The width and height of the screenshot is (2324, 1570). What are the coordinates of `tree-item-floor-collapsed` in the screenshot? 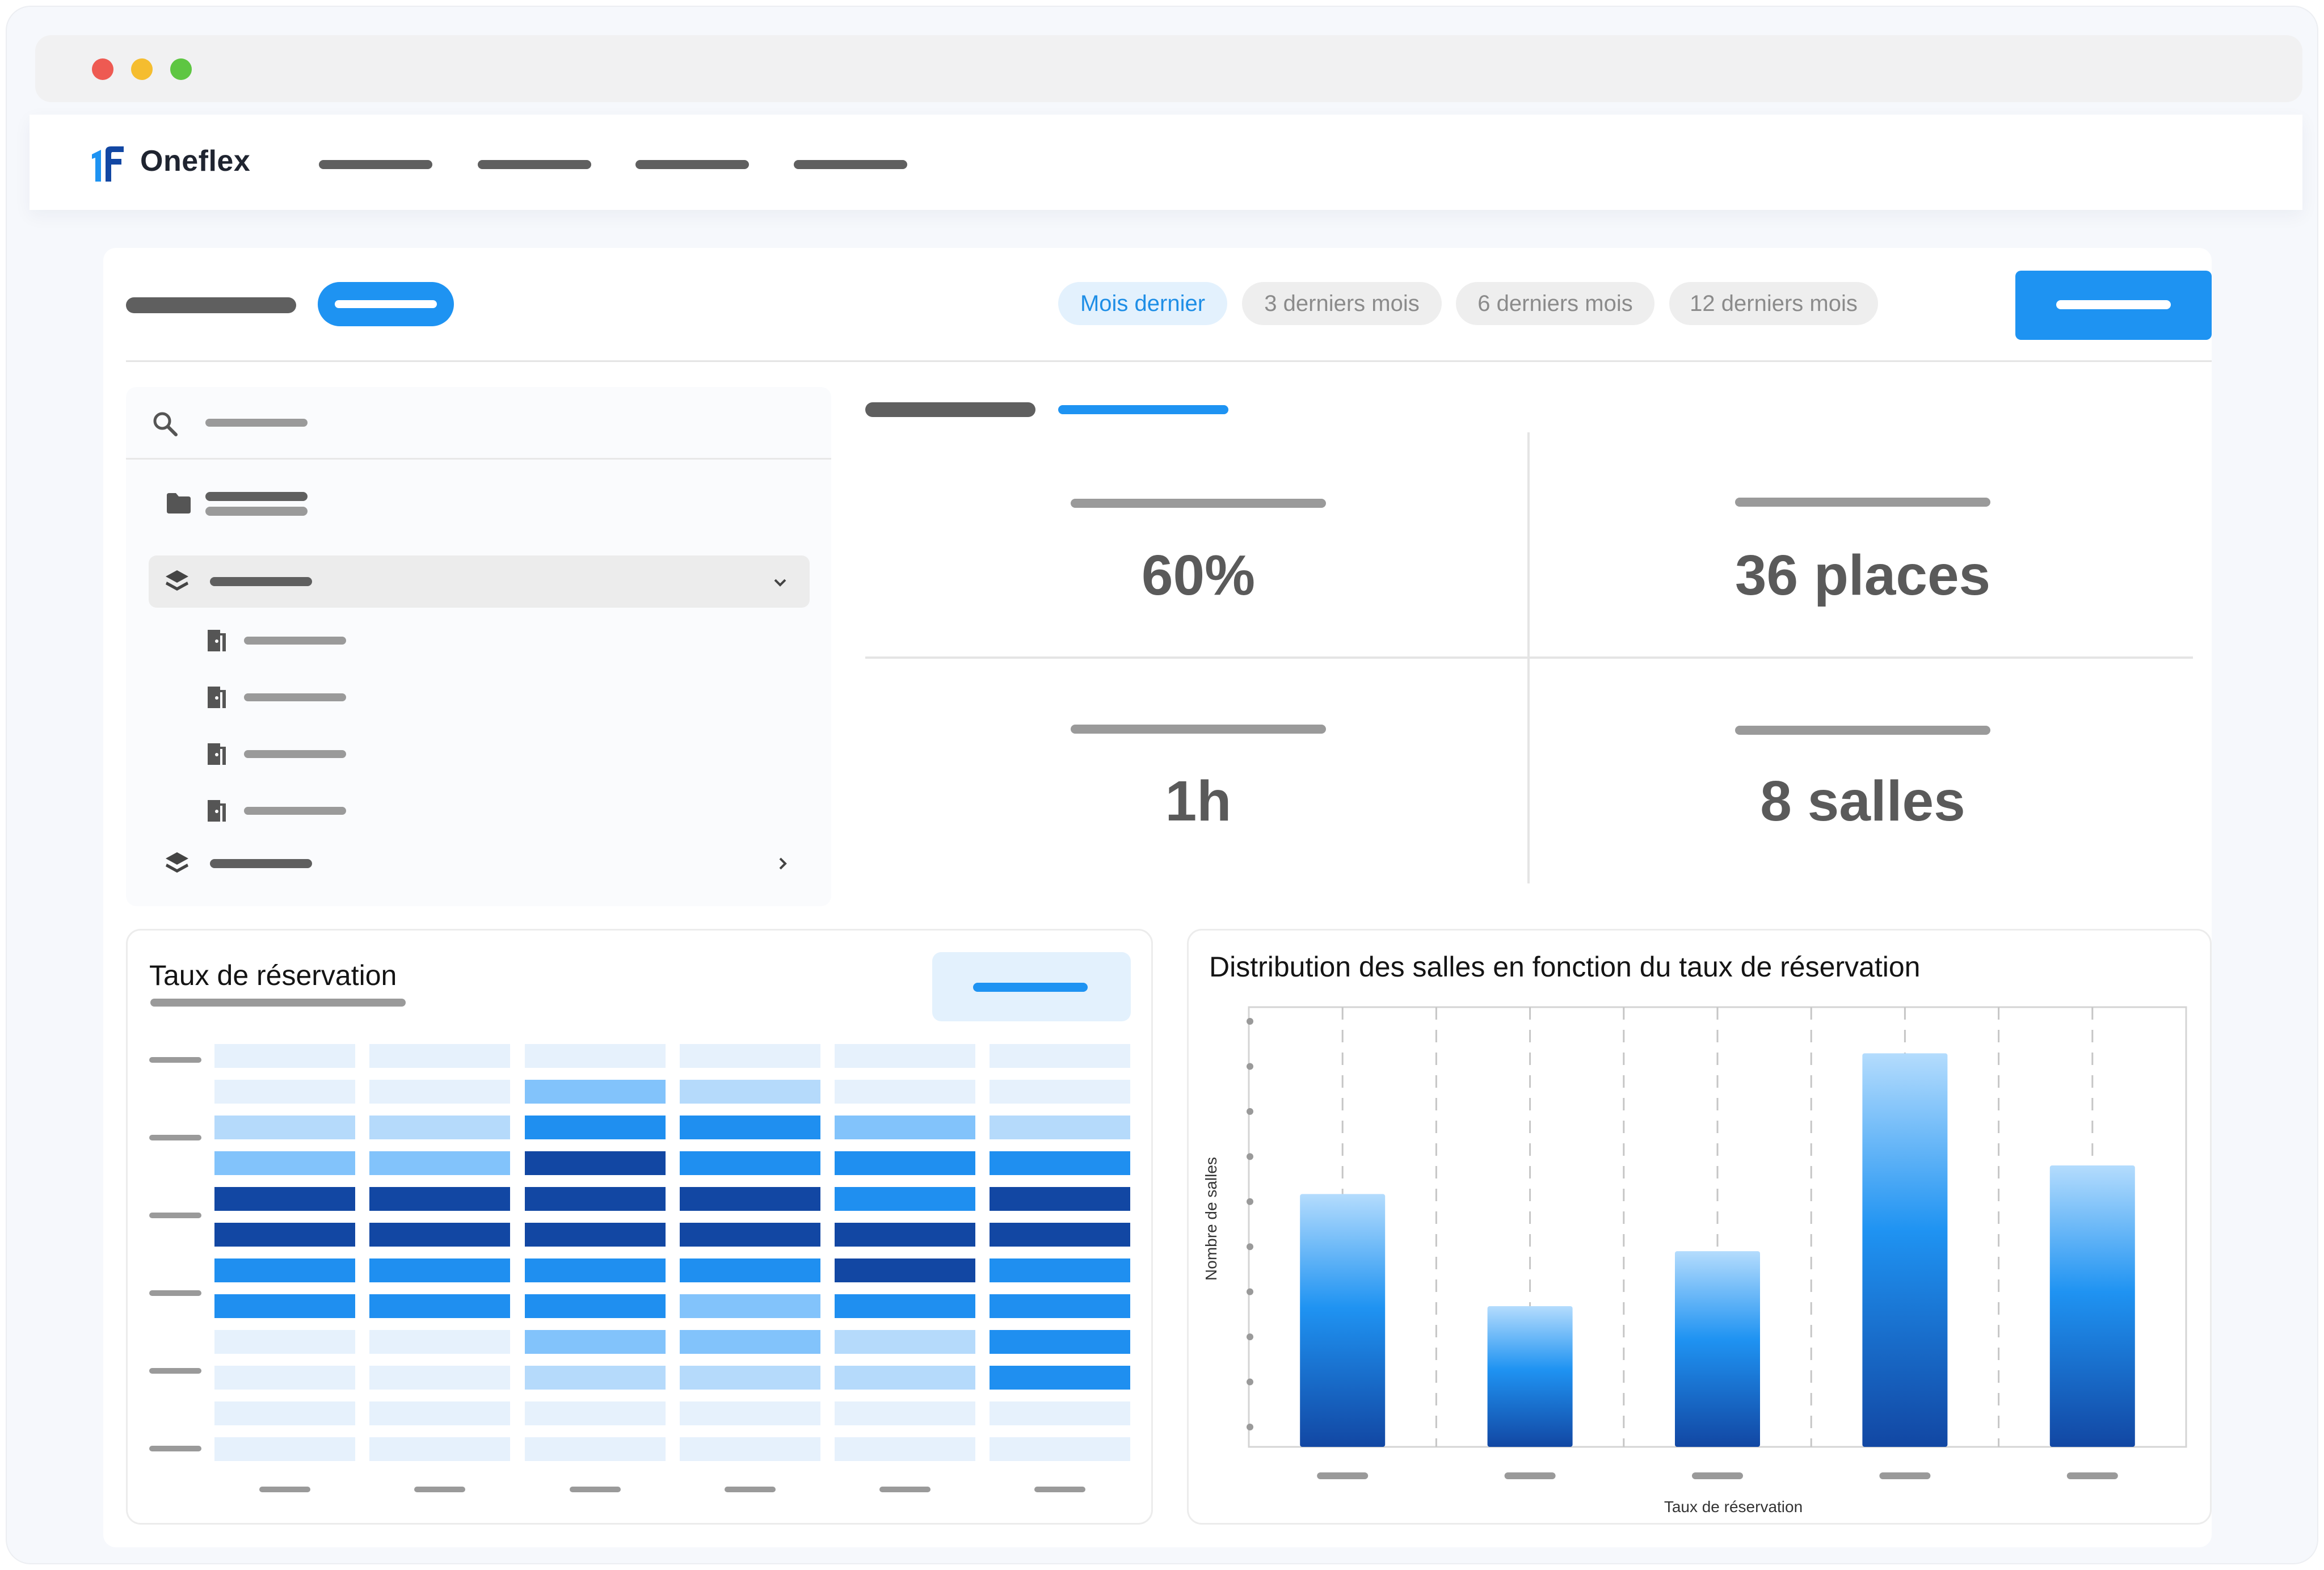 It's located at (479, 863).